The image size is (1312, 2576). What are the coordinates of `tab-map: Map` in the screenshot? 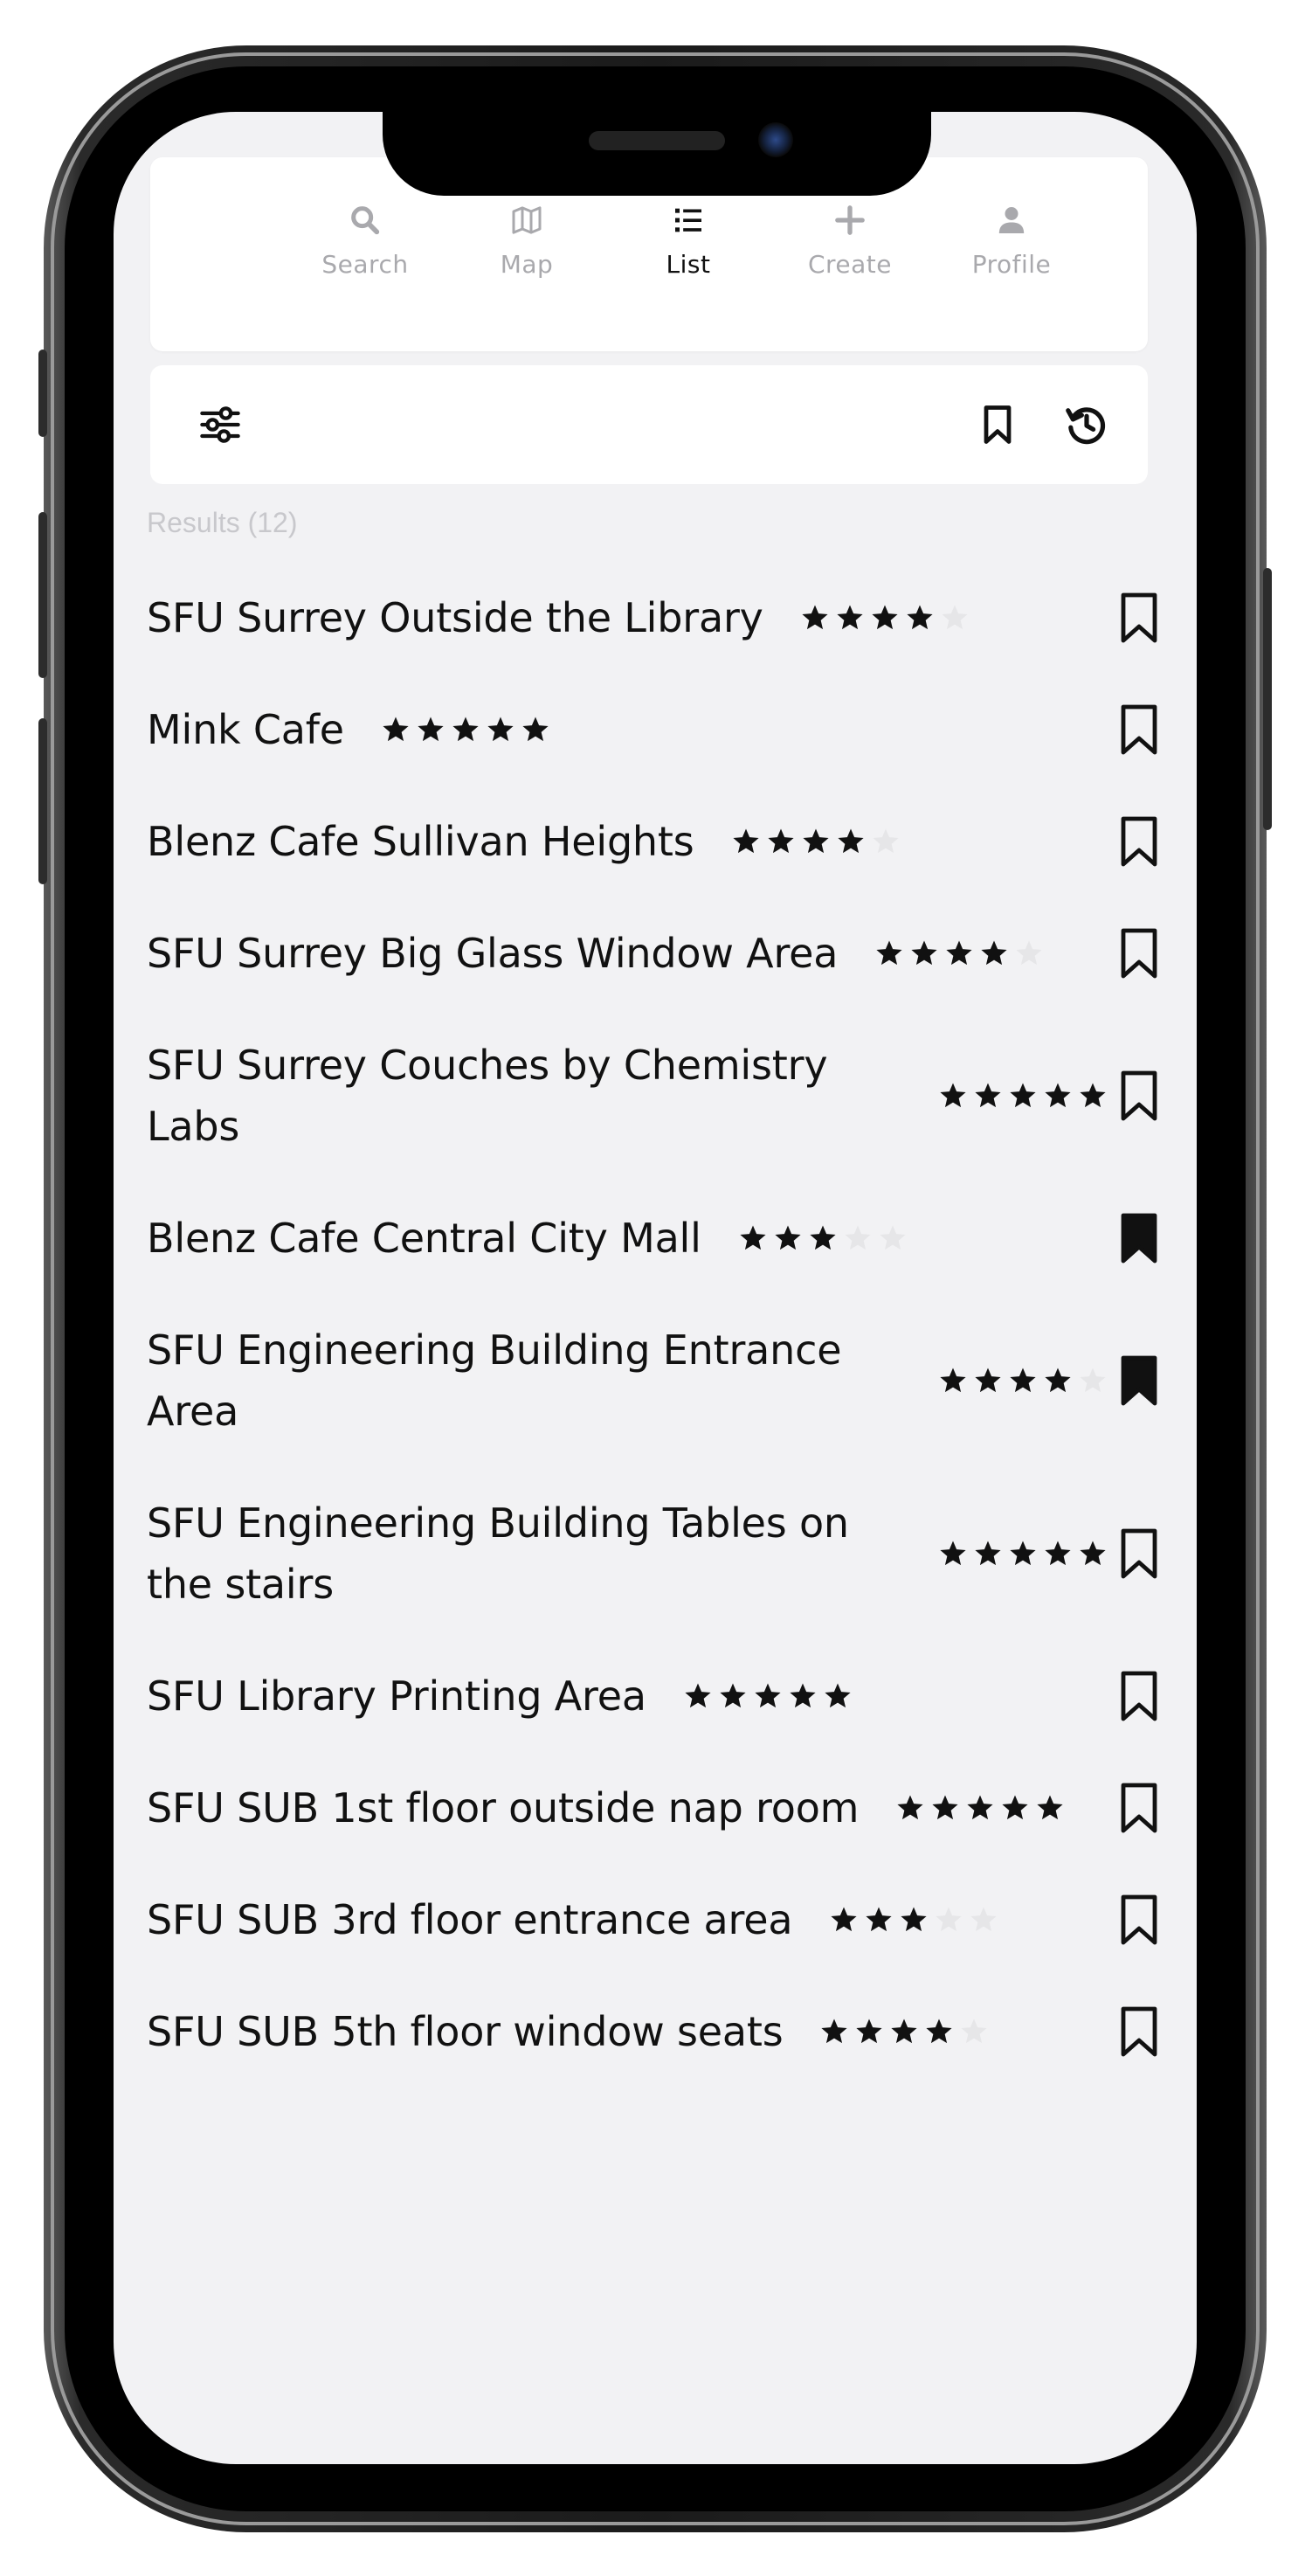 It's located at (527, 255).